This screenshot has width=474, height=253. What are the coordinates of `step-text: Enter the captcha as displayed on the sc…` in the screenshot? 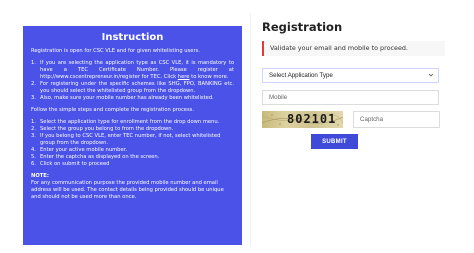 It's located at (100, 157).